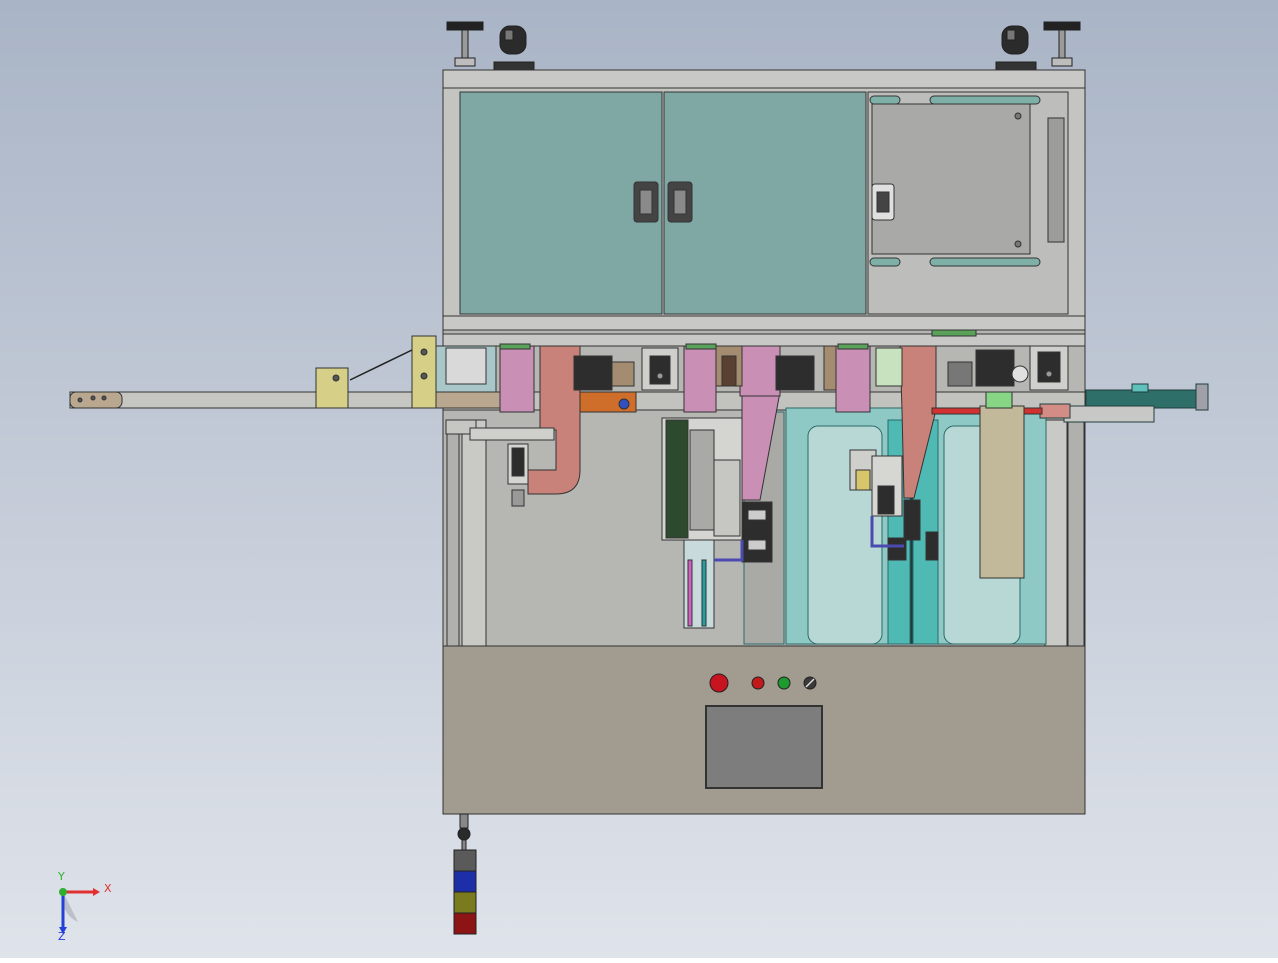  What do you see at coordinates (719, 683) in the screenshot?
I see `emergency-stop-button` at bounding box center [719, 683].